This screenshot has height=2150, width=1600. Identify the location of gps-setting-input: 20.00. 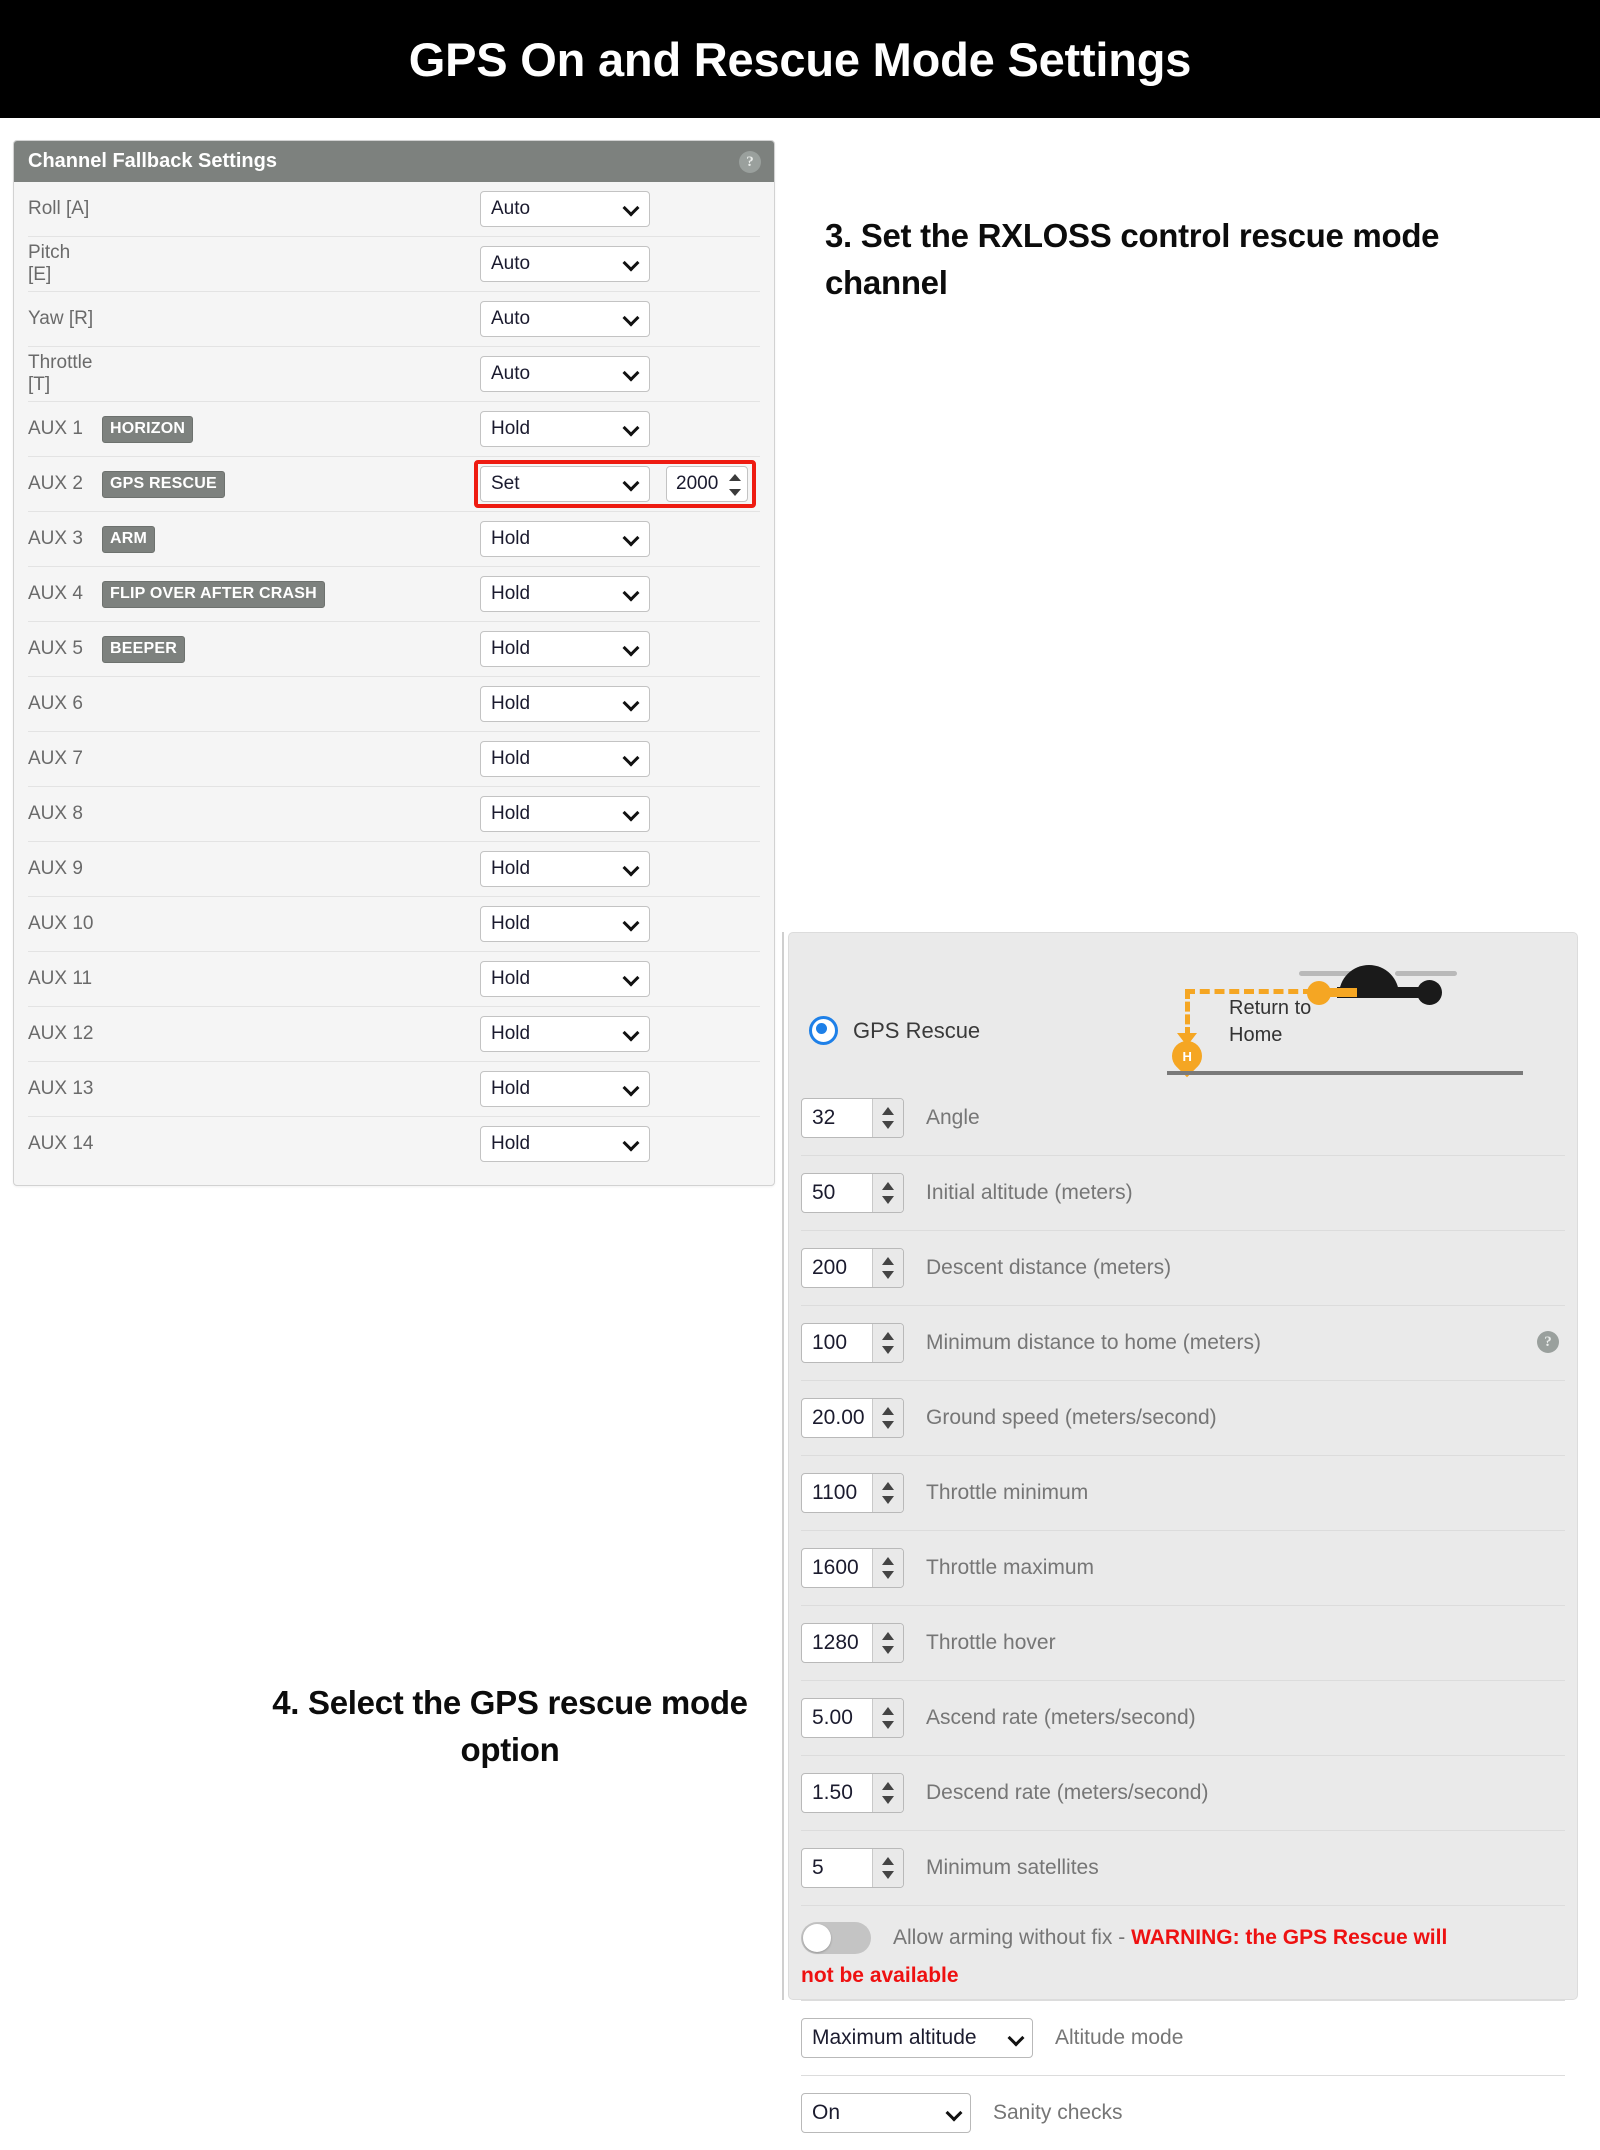
(852, 1418).